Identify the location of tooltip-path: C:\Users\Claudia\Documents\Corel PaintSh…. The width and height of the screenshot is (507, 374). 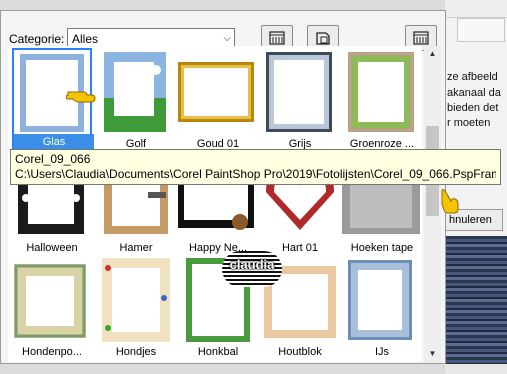
(255, 174).